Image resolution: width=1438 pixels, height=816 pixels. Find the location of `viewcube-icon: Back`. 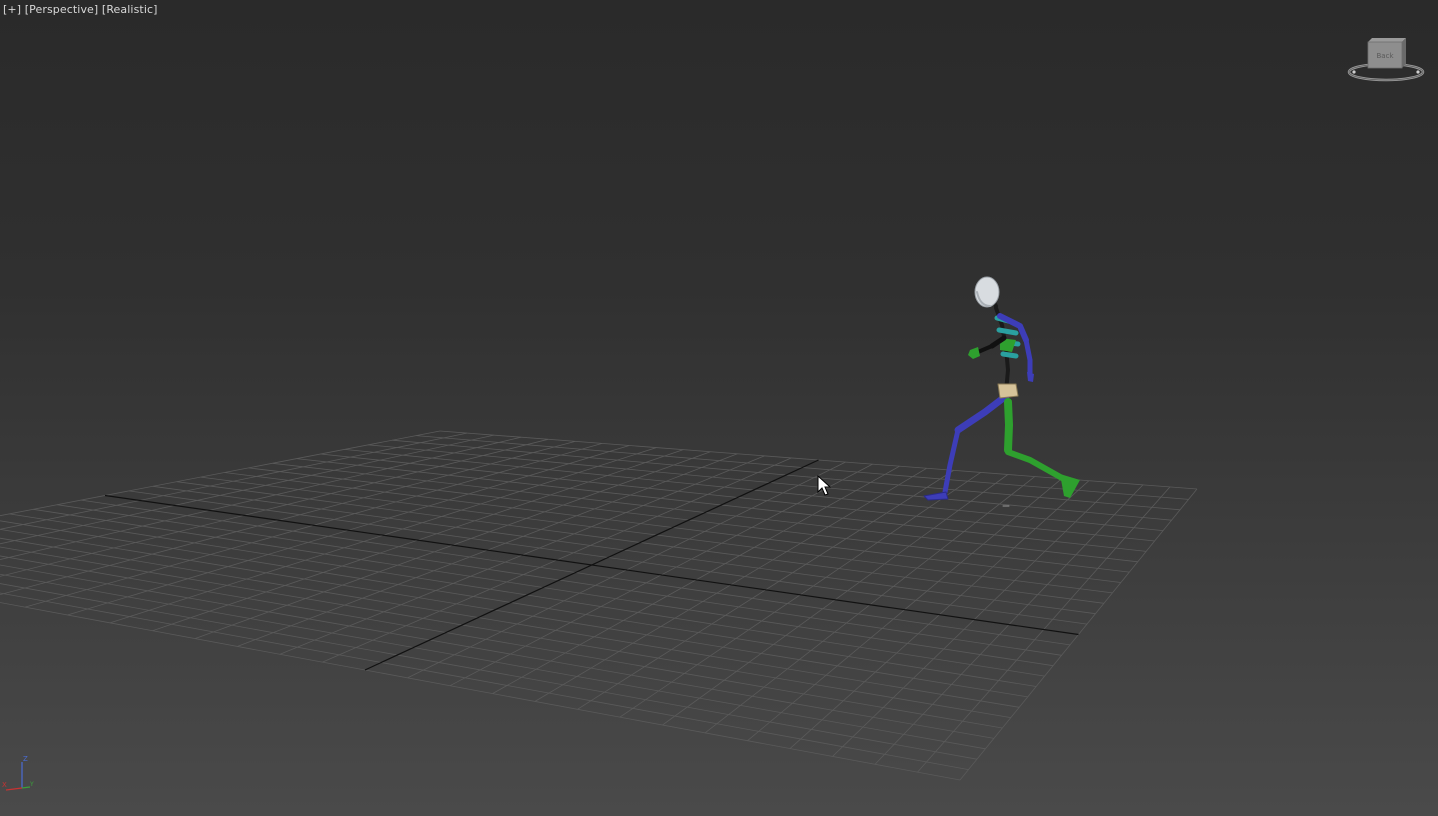

viewcube-icon: Back is located at coordinates (1386, 60).